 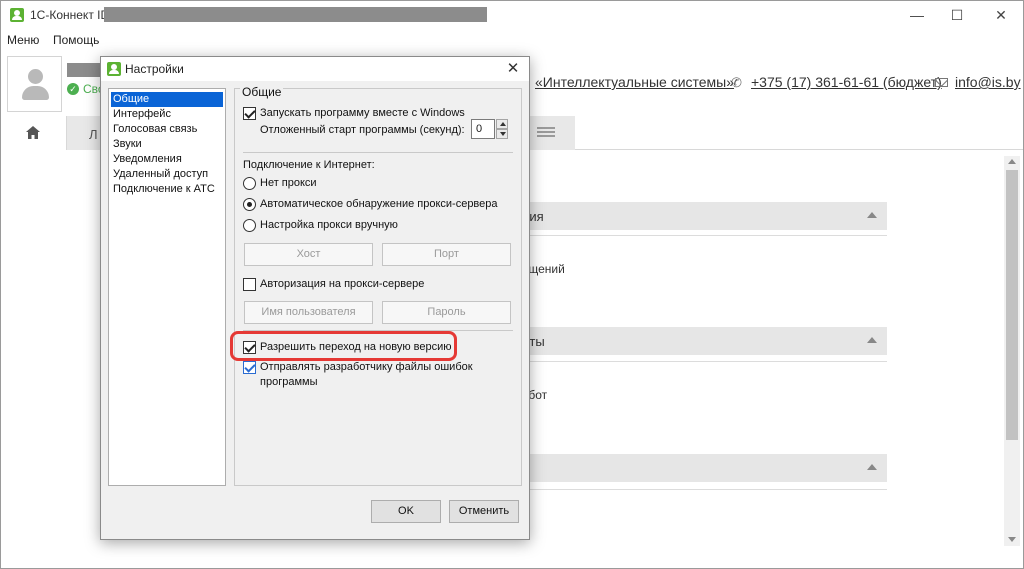 I want to click on radio-no-proxy, so click(x=249, y=183).